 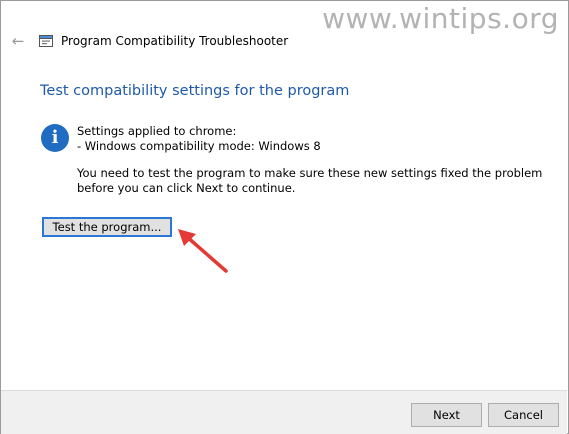 I want to click on red-arrow-annotation-icon, so click(x=203, y=251).